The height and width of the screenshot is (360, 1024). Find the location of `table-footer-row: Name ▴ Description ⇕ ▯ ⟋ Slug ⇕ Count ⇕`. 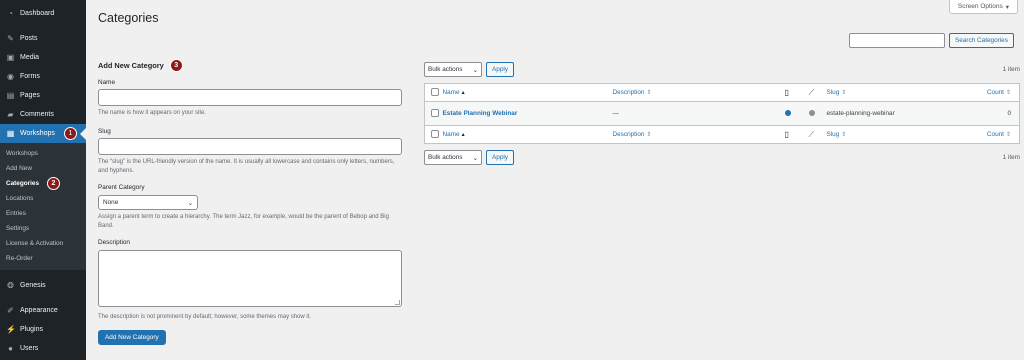

table-footer-row: Name ▴ Description ⇕ ▯ ⟋ Slug ⇕ Count ⇕ is located at coordinates (722, 134).